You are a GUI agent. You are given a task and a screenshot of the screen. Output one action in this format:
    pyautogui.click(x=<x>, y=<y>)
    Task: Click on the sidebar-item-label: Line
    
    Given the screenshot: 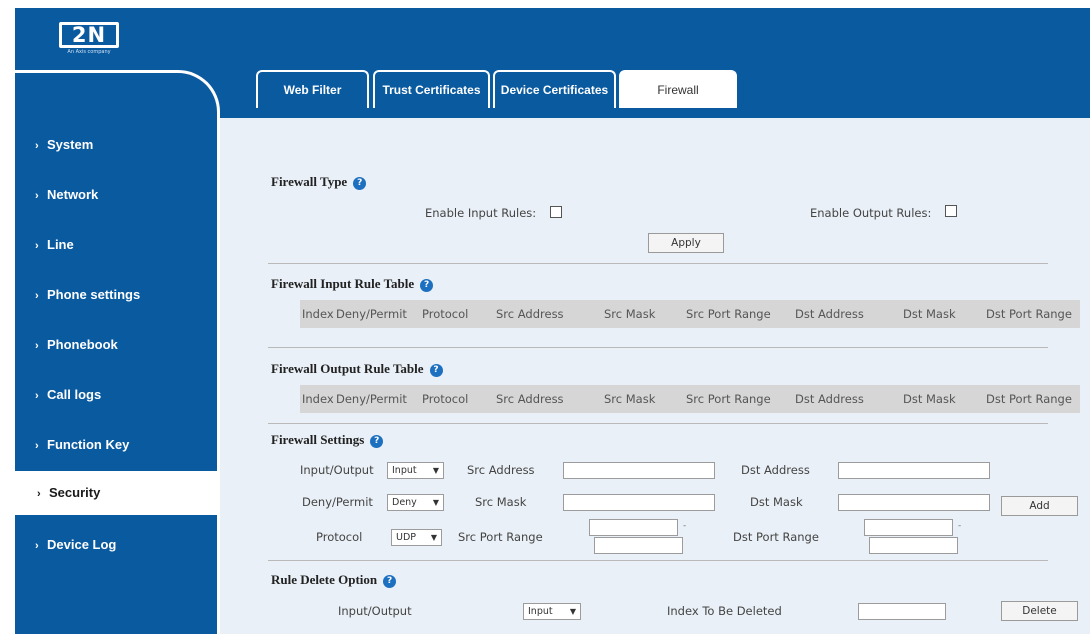 What is the action you would take?
    pyautogui.click(x=60, y=244)
    